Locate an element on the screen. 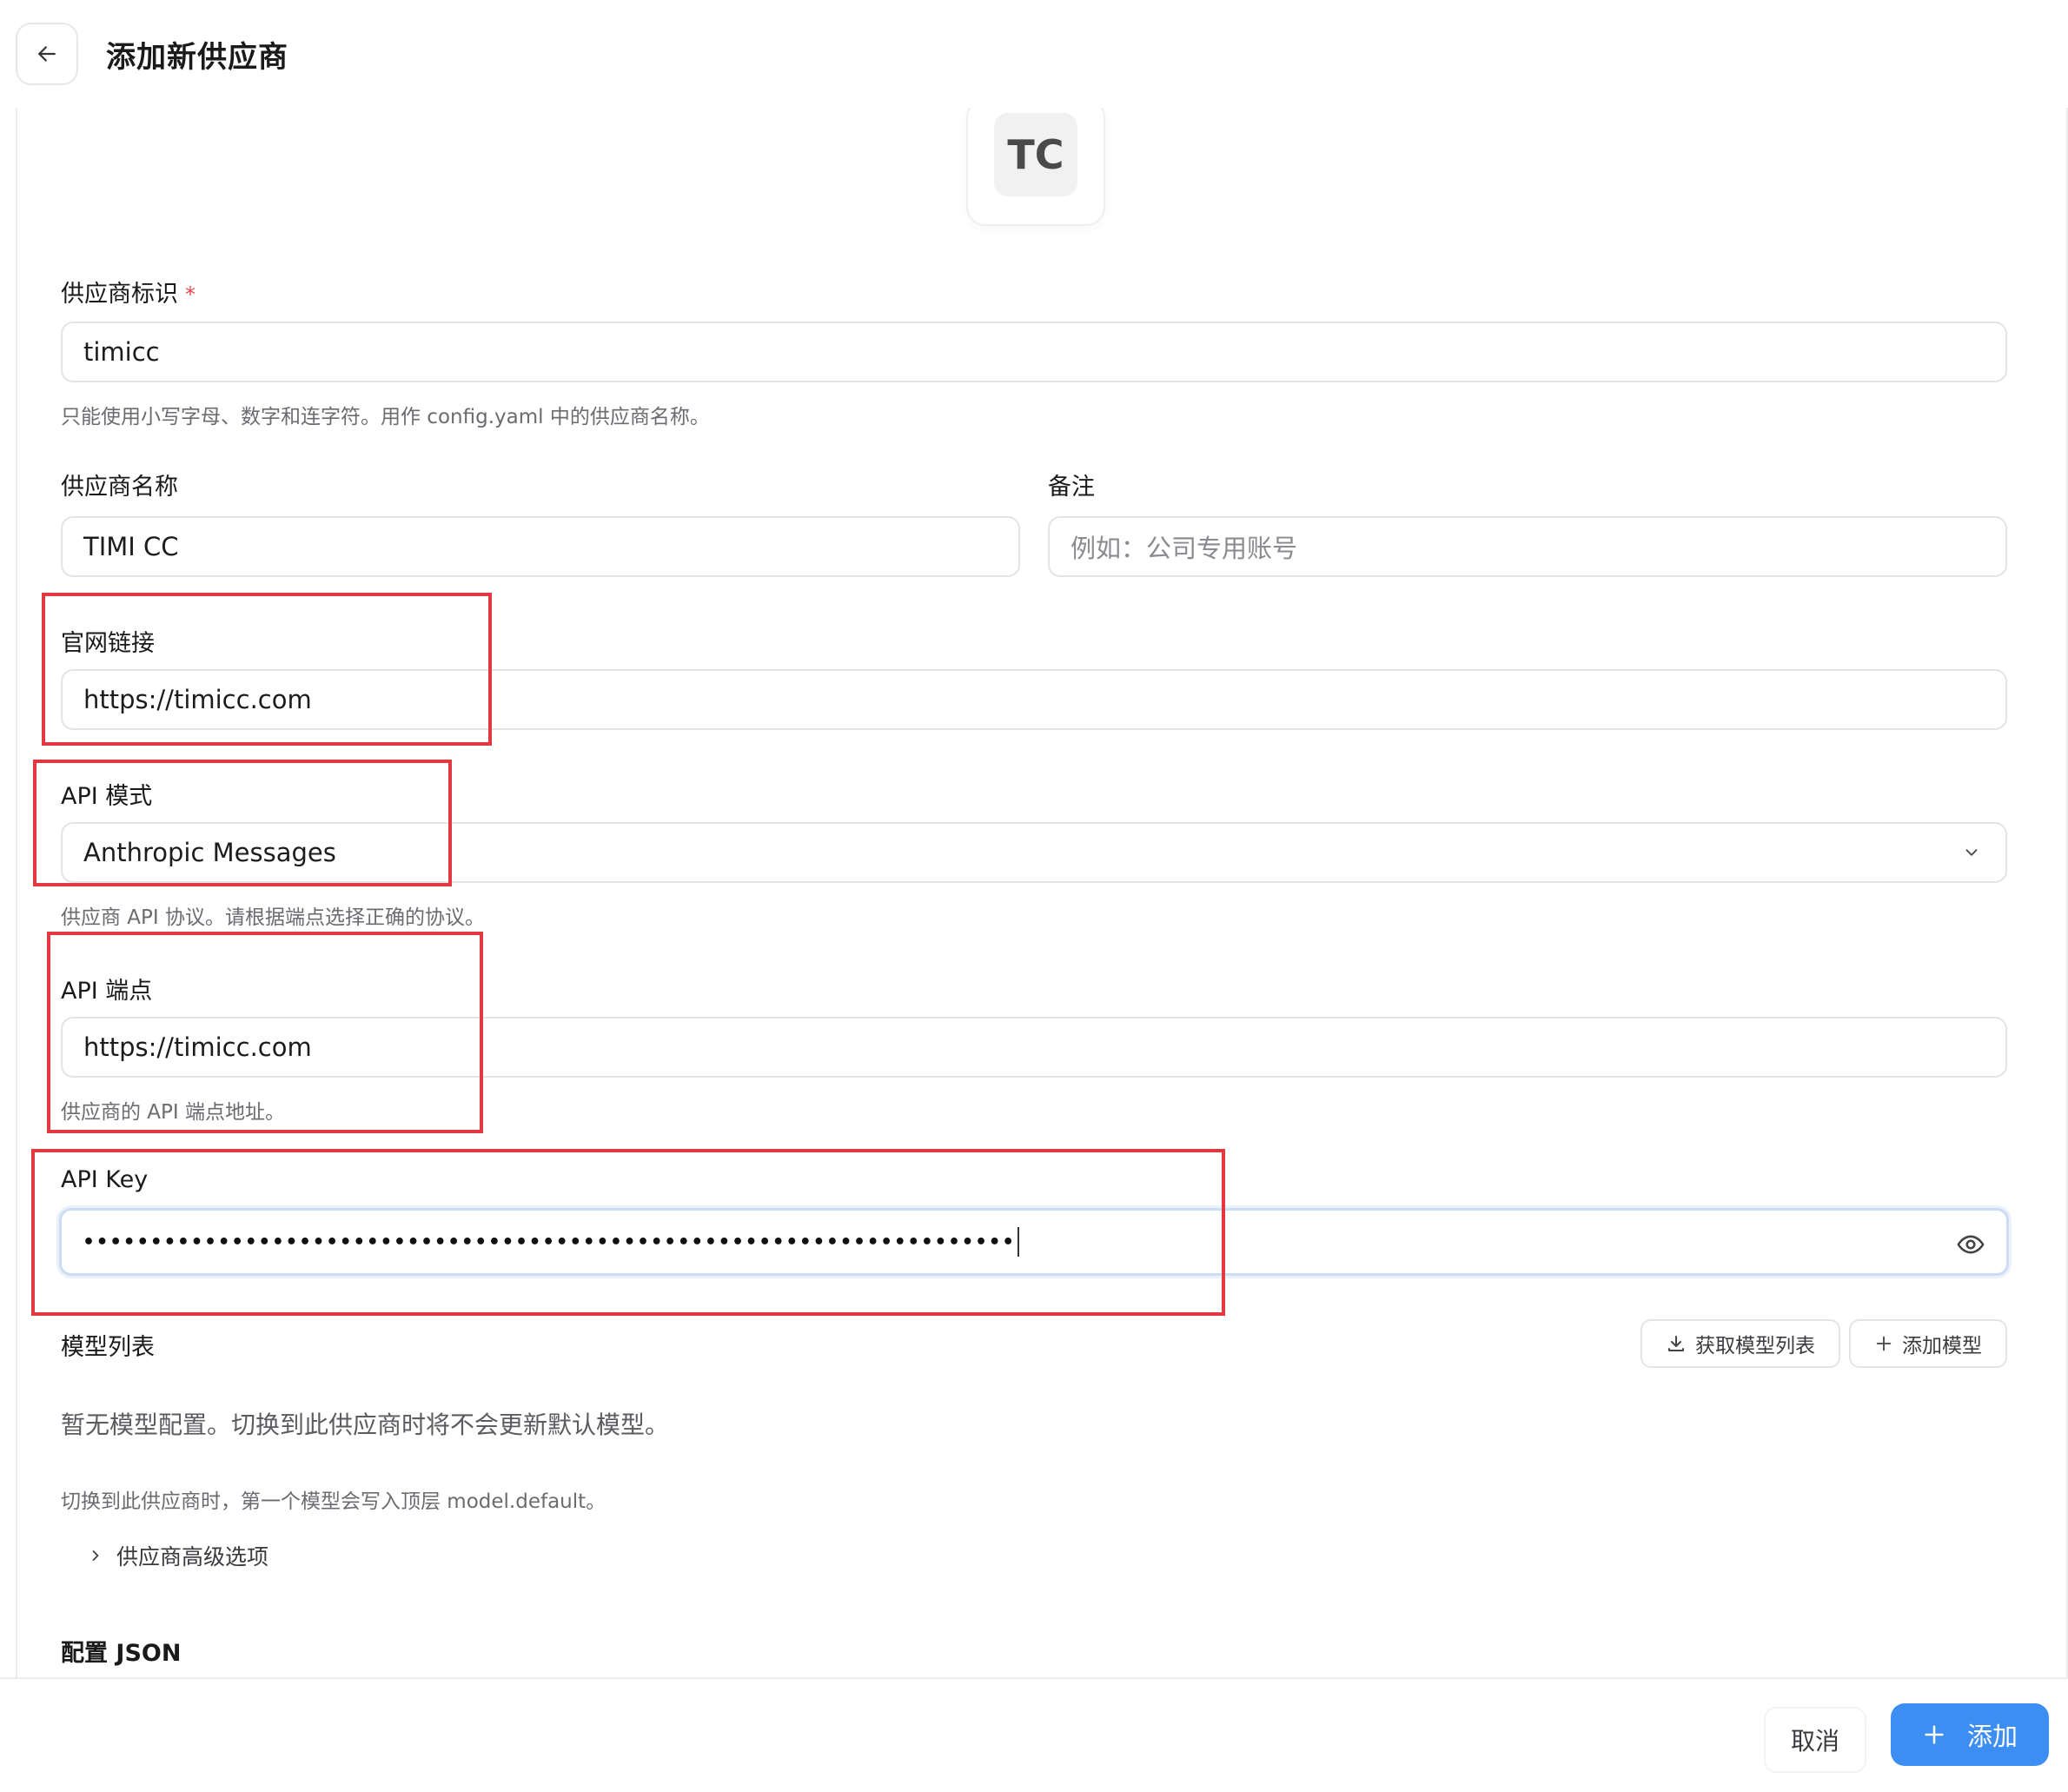 This screenshot has height=1792, width=2068. models-empty-text: 暂无模型配置。切换到此供应商时将不会更新默认模型。 is located at coordinates (366, 1424).